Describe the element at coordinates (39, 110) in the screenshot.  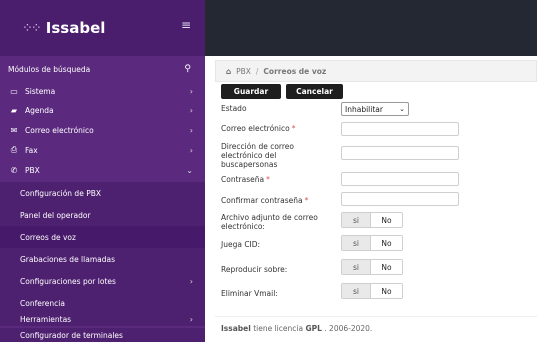
I see `sidebar-item-label: Agenda` at that location.